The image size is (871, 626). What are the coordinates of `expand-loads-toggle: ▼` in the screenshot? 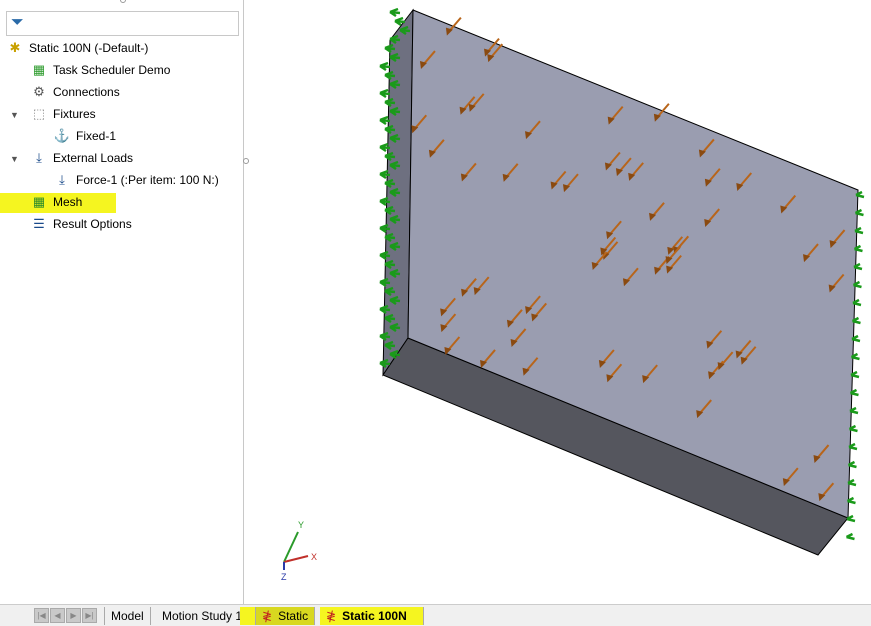 It's located at (14, 159).